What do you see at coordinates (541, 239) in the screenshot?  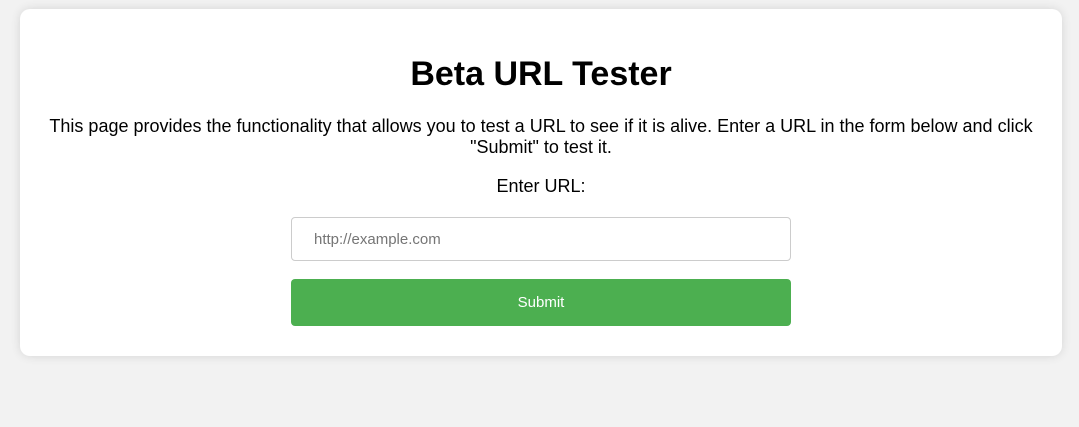 I see `url-input` at bounding box center [541, 239].